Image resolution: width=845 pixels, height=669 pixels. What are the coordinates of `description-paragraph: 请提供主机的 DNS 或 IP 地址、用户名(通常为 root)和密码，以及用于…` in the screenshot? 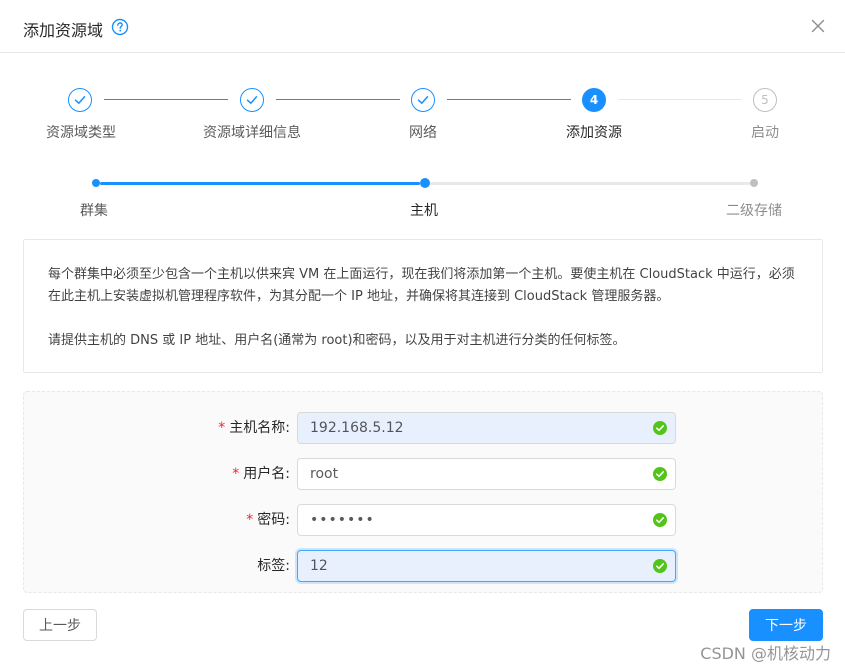 It's located at (337, 340).